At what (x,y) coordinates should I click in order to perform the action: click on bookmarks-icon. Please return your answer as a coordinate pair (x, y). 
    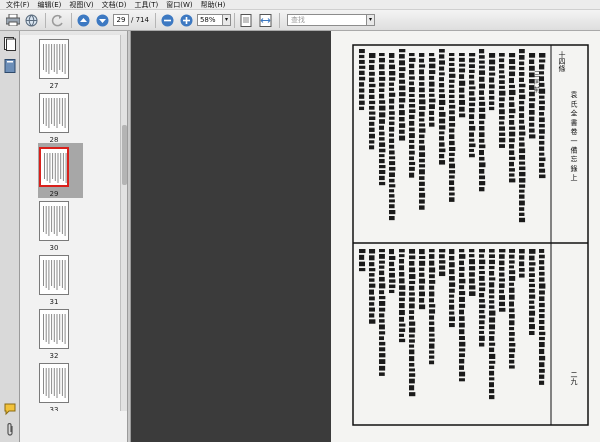
    Looking at the image, I should click on (10, 66).